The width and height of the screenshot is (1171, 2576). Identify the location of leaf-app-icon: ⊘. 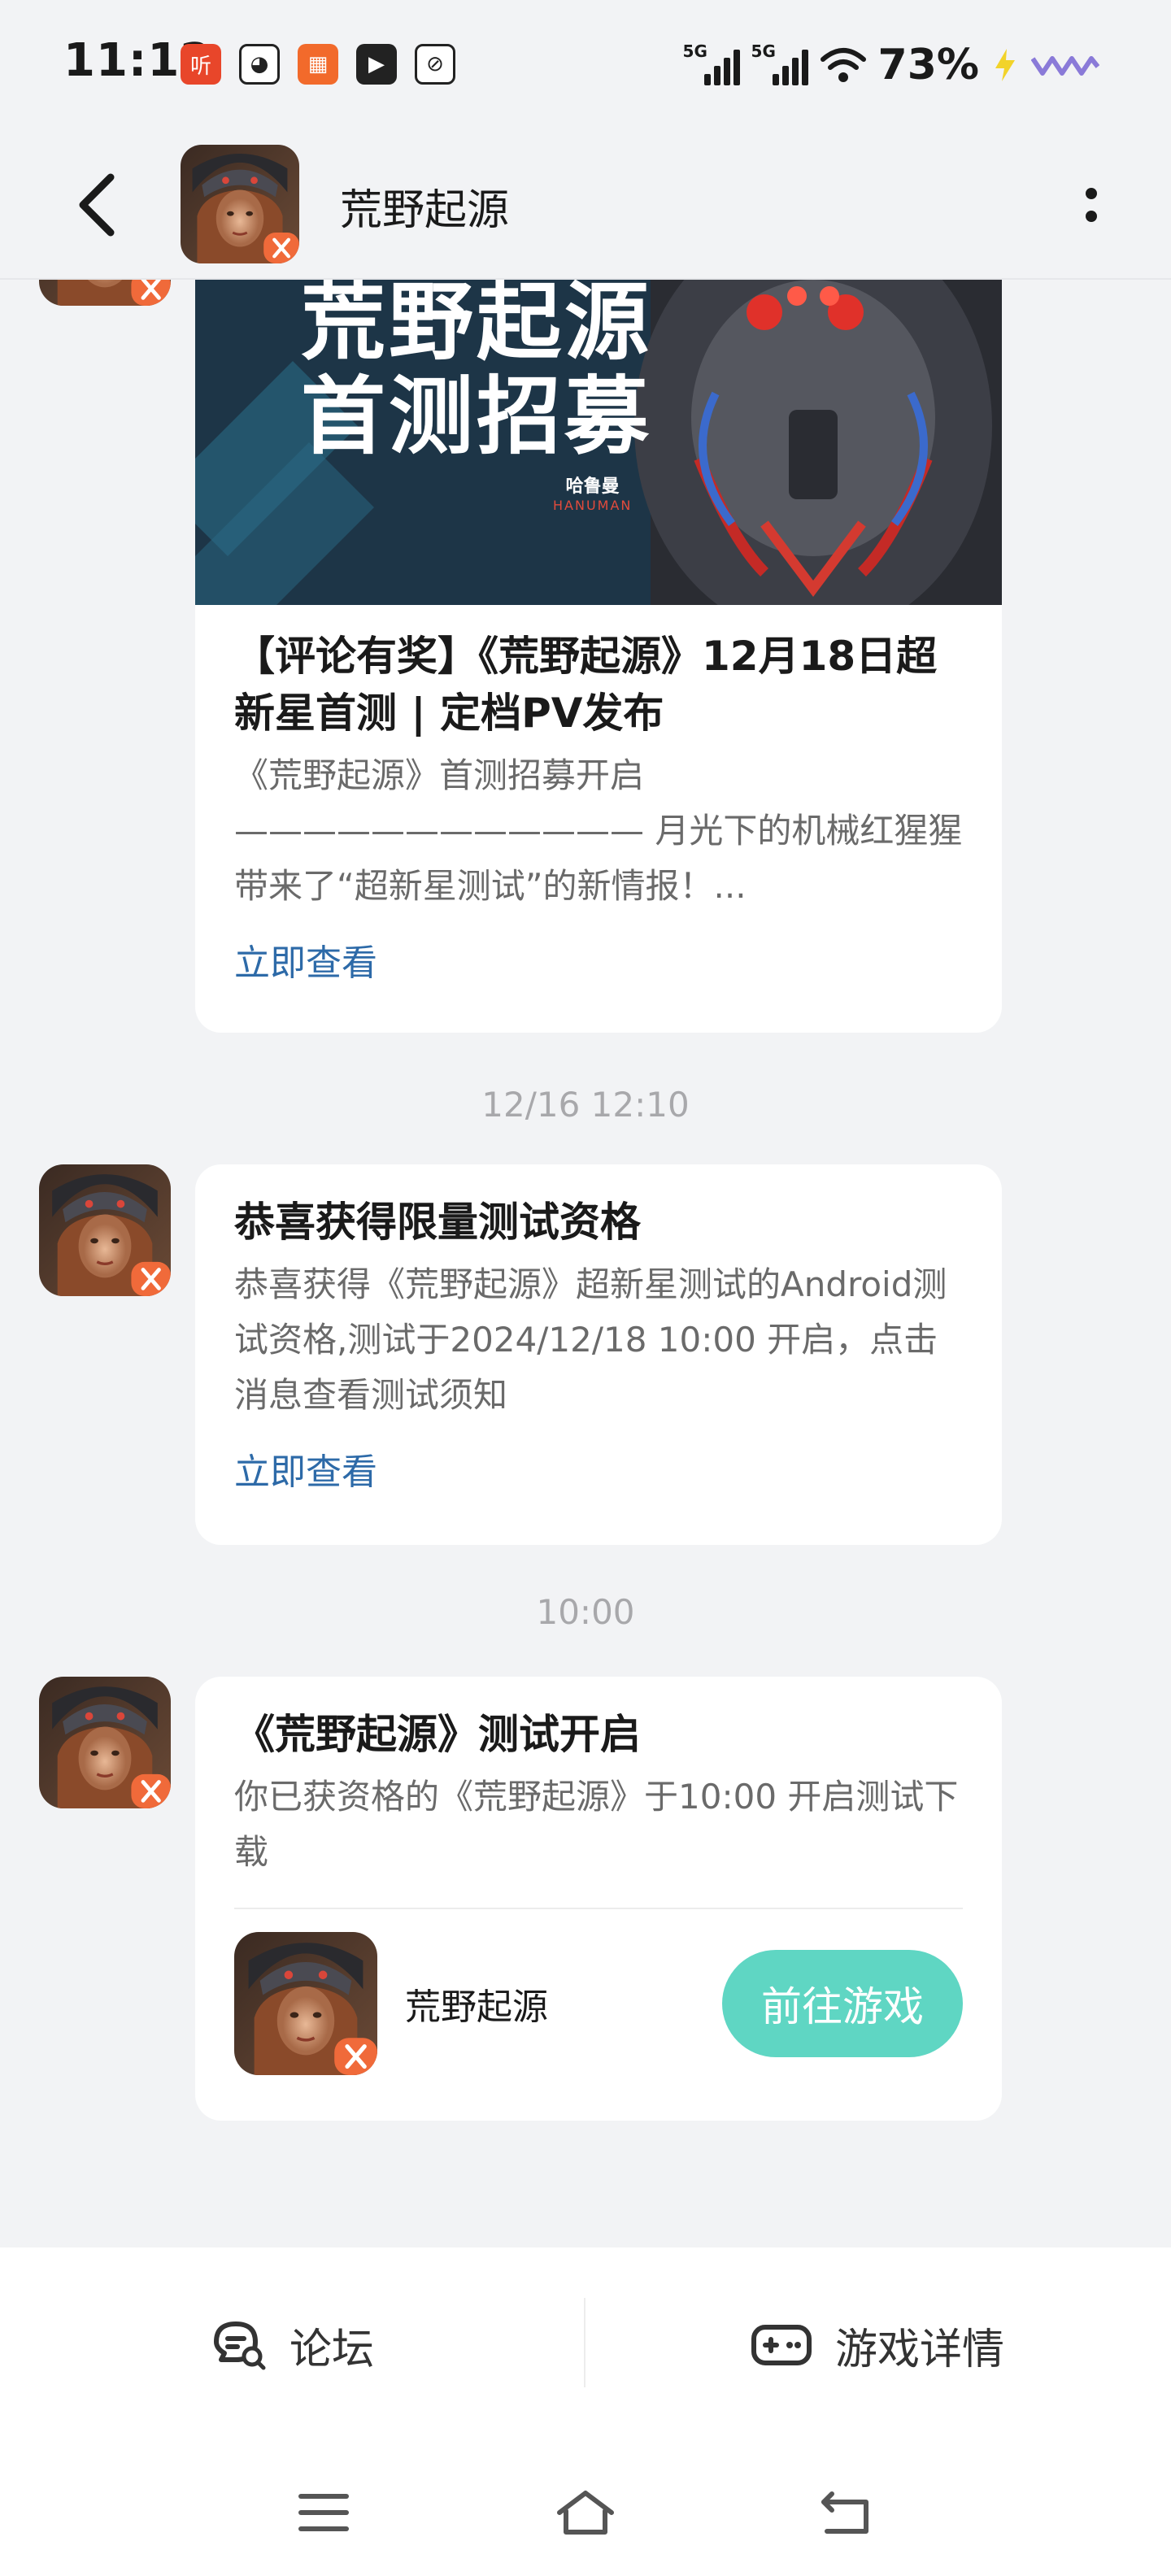
(435, 64).